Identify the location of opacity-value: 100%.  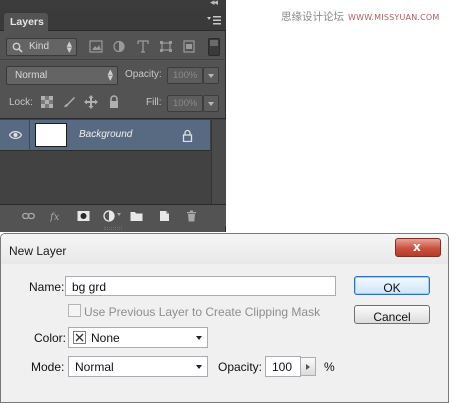
(185, 75).